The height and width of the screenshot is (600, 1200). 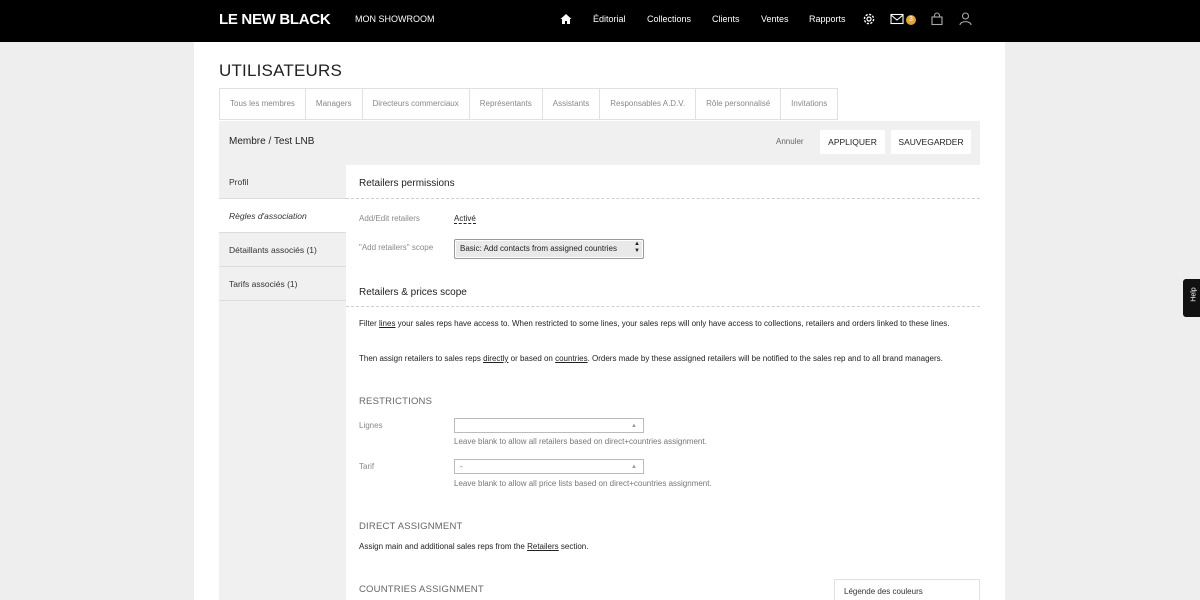 What do you see at coordinates (852, 142) in the screenshot?
I see `apply-button: APPLIQUER` at bounding box center [852, 142].